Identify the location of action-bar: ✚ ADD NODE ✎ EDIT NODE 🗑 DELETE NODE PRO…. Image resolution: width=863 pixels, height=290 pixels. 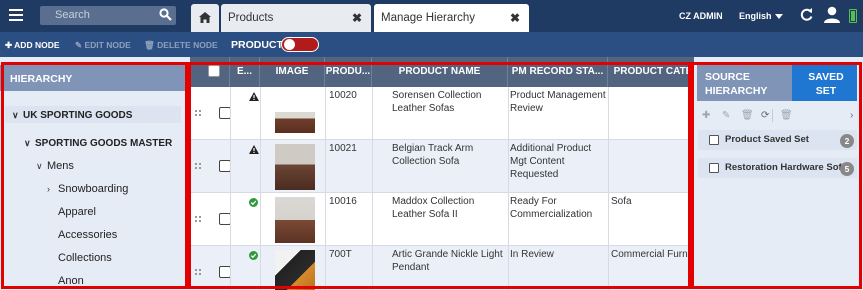
(431, 44).